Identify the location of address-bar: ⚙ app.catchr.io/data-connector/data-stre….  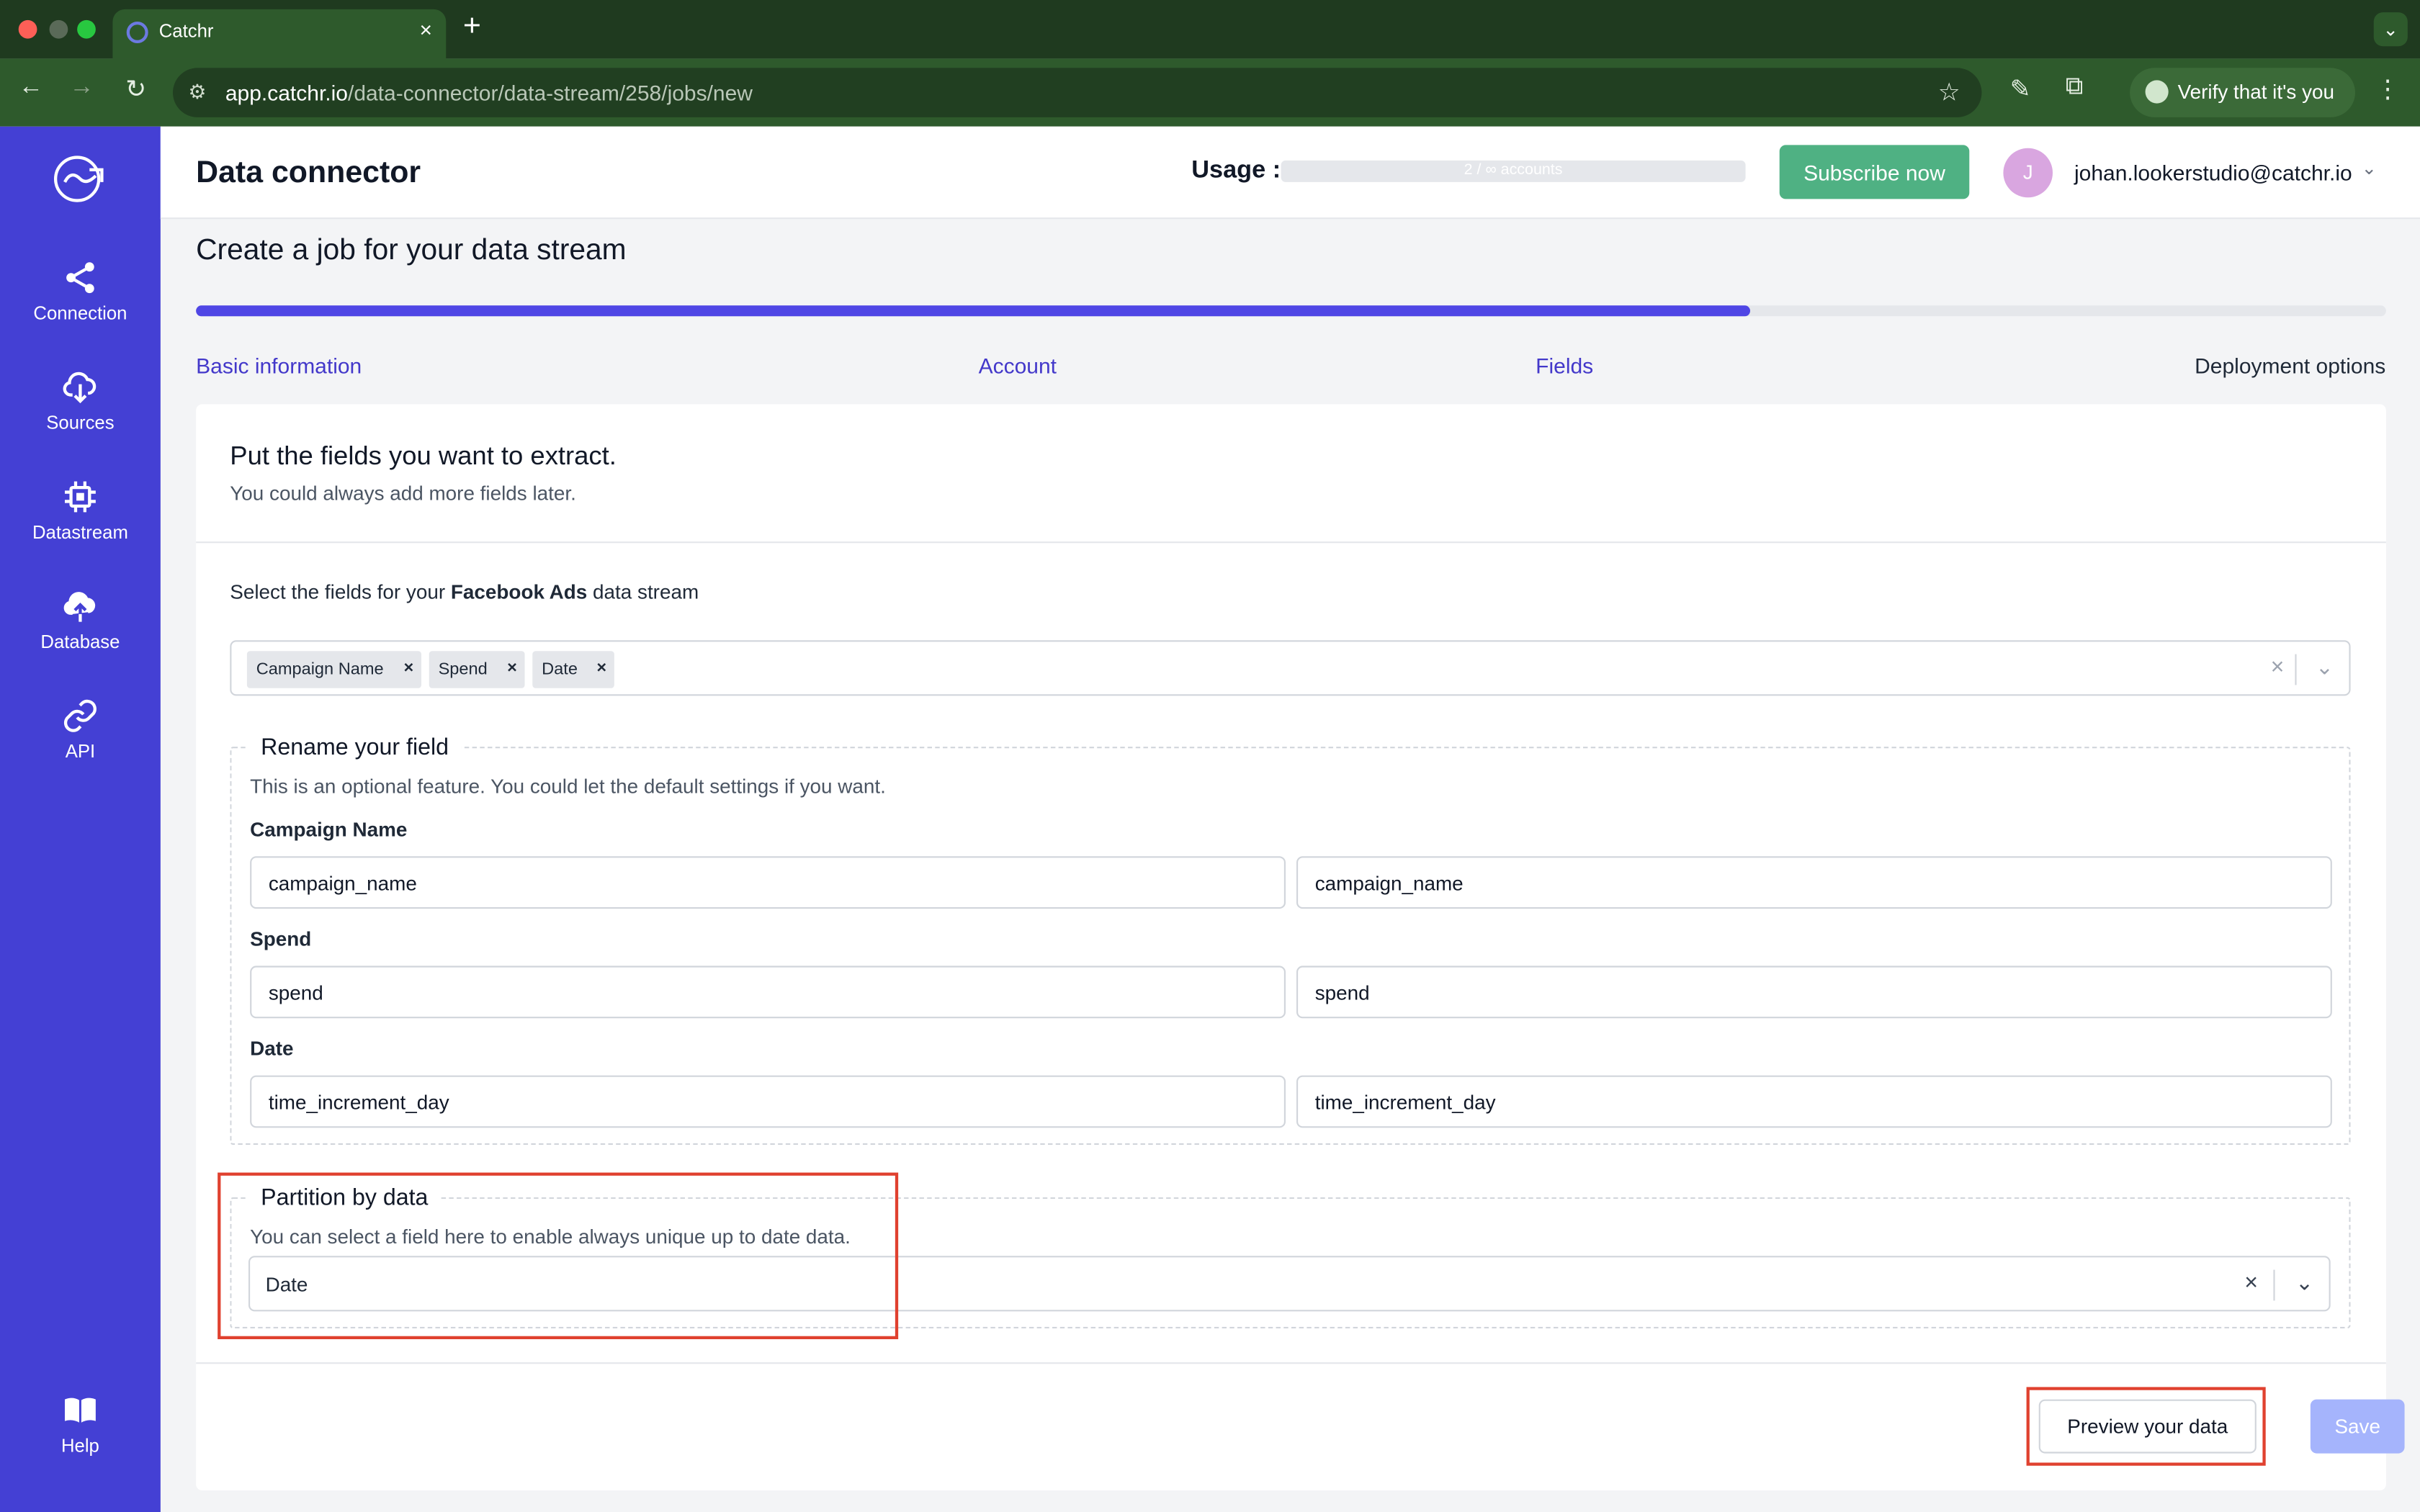
(1077, 92).